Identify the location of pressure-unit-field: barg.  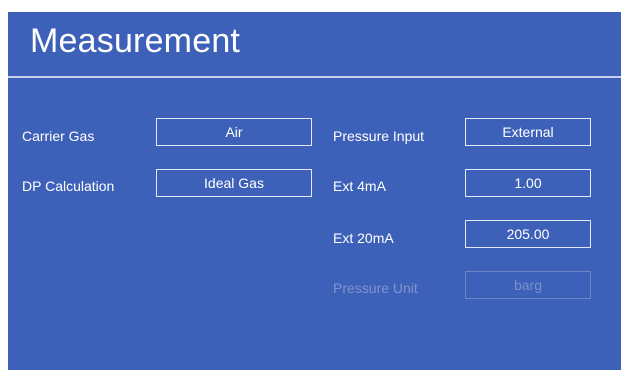
(528, 285).